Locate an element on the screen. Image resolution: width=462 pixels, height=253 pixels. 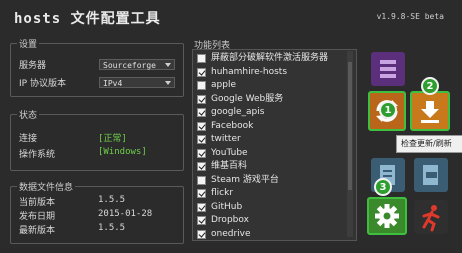
function-item-label: flickr is located at coordinates (222, 193).